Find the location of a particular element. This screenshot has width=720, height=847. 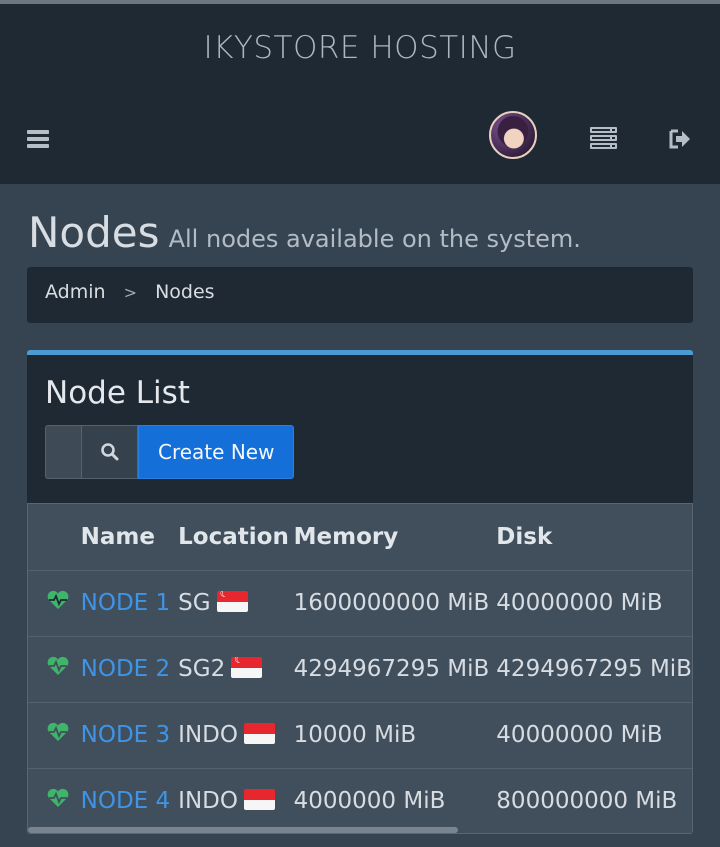

memory-cell: 4000000 MiB is located at coordinates (395, 800).